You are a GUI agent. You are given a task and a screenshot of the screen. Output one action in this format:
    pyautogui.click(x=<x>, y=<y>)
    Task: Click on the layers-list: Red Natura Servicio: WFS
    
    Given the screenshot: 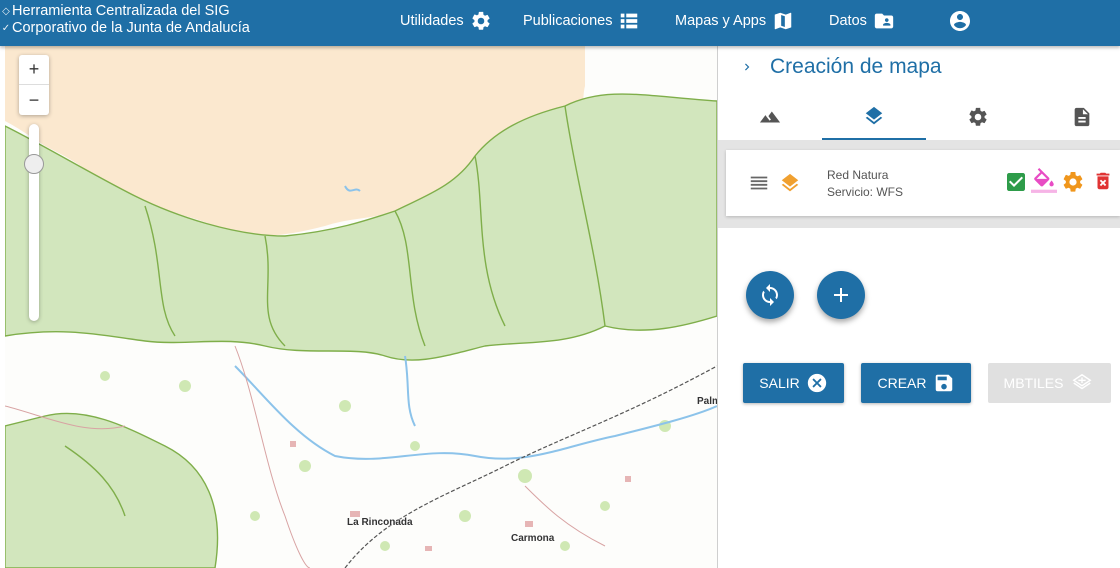 What is the action you would take?
    pyautogui.click(x=919, y=184)
    